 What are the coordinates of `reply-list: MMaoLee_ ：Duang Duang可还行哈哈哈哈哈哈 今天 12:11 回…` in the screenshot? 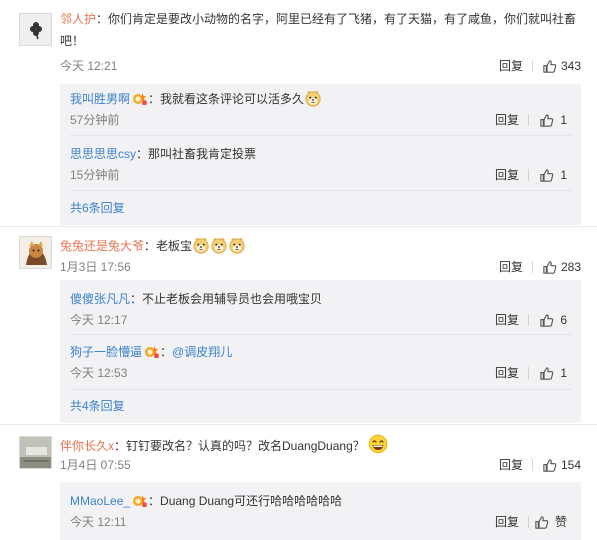 It's located at (320, 511).